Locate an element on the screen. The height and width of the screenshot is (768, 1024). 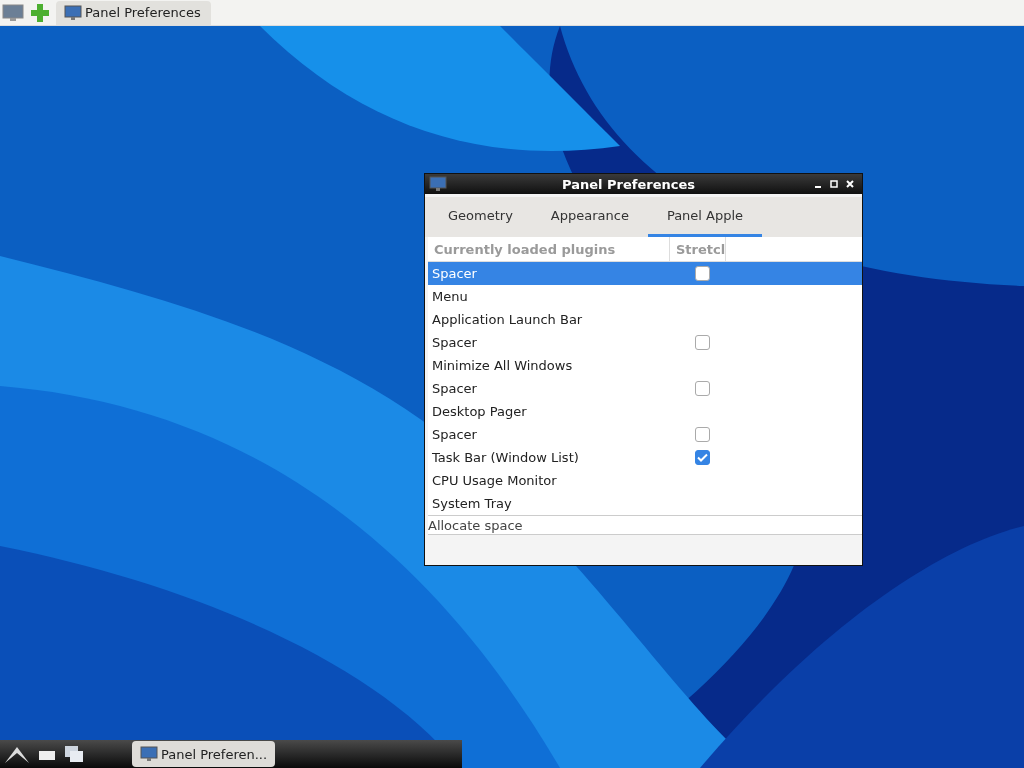
status-text: Allocate space is located at coordinates (645, 525).